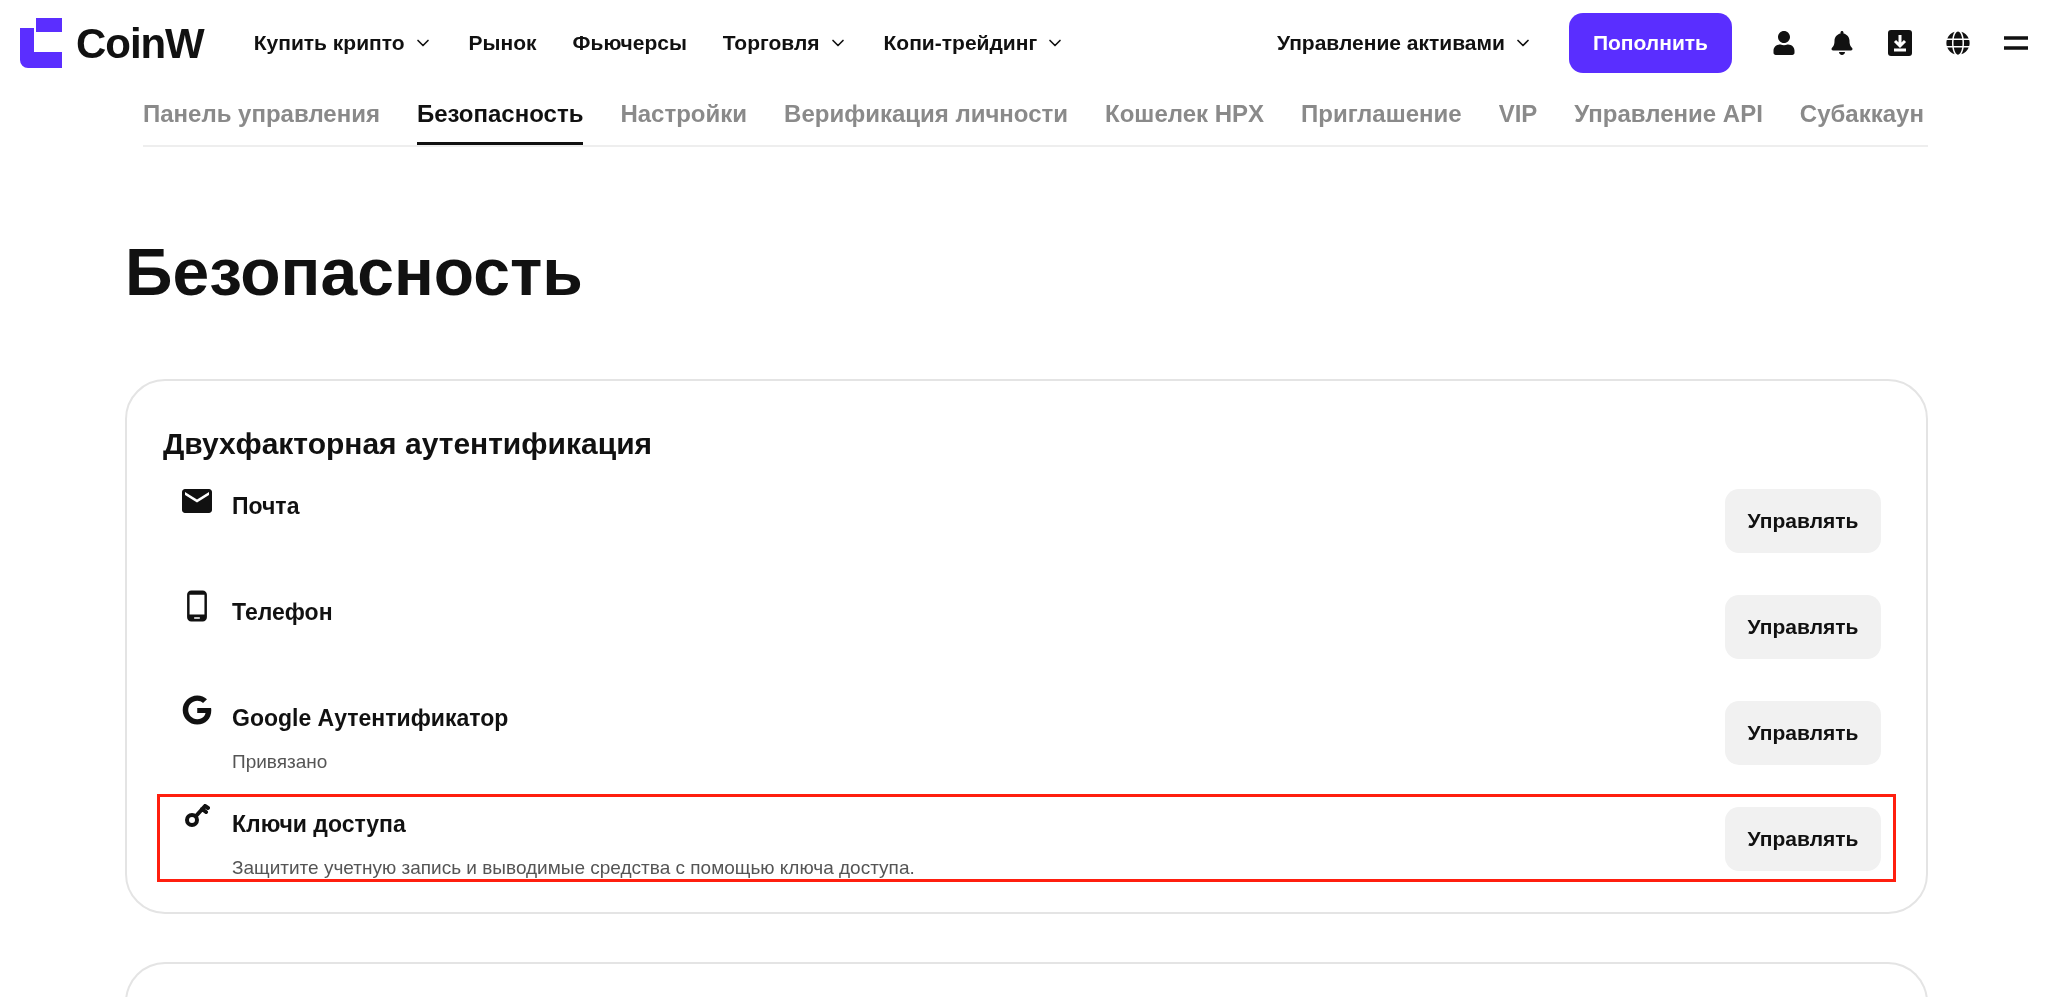  I want to click on nav-link: Управление активами, so click(1404, 43).